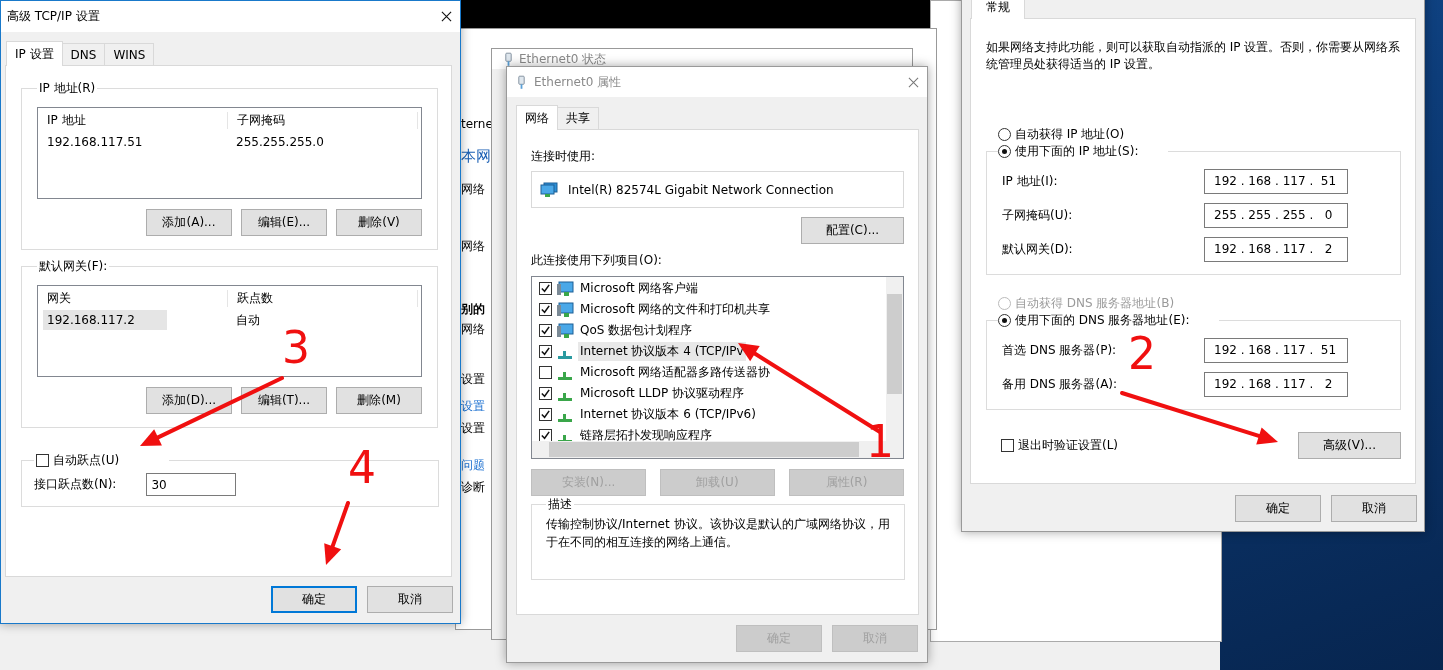  Describe the element at coordinates (639, 288) in the screenshot. I see `list-item: Microsoft 网络客户端` at that location.